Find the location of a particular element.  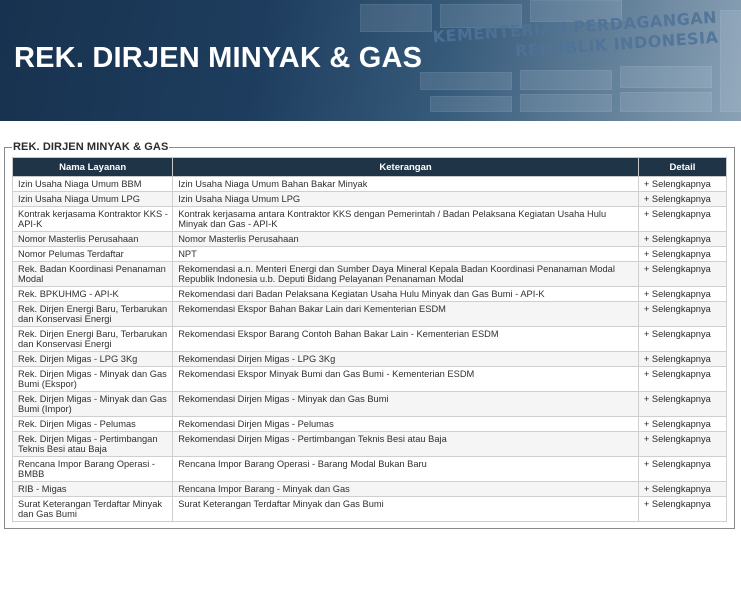

service-name-cell: Rek. Badan Koordinasi Penanaman Modal is located at coordinates (92, 274).